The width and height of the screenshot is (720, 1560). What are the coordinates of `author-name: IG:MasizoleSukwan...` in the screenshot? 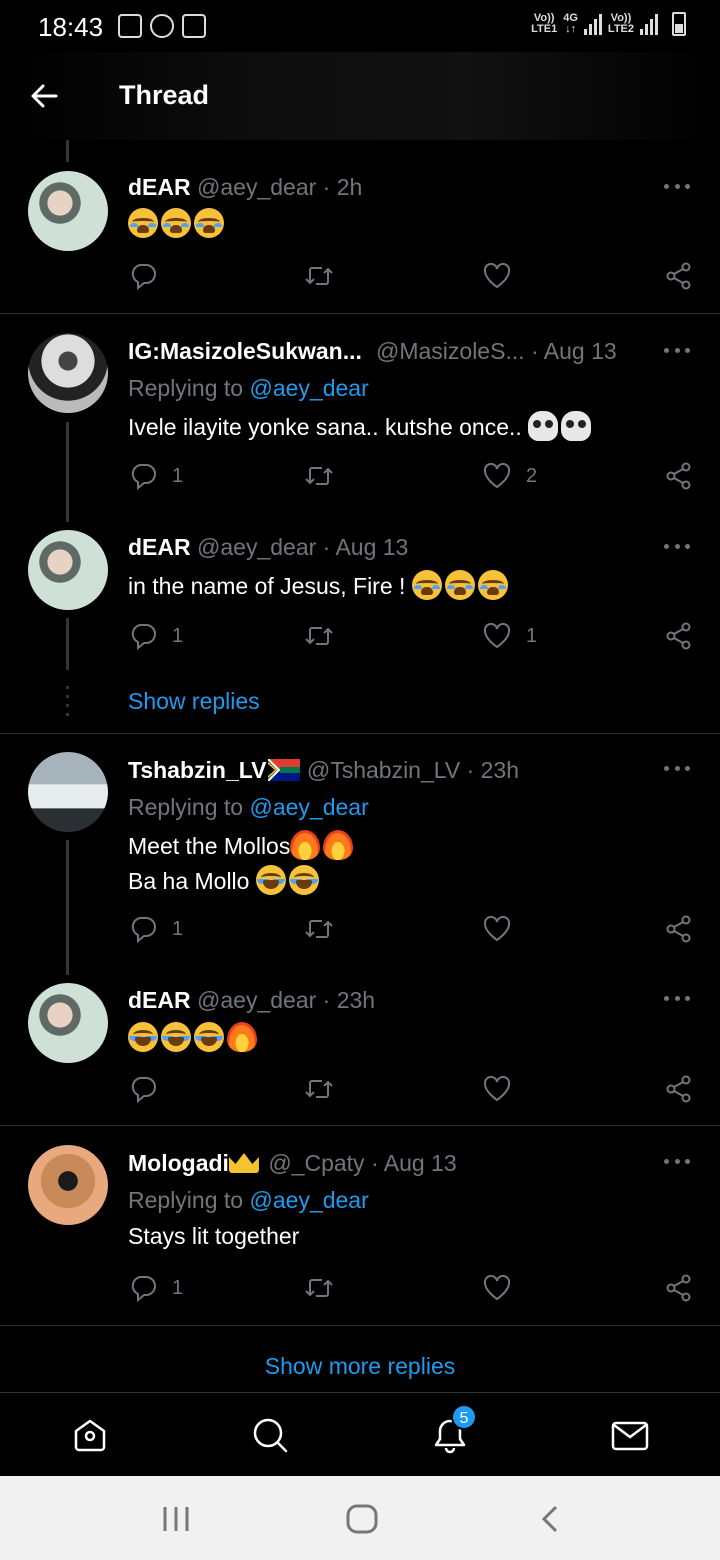 It's located at (245, 351).